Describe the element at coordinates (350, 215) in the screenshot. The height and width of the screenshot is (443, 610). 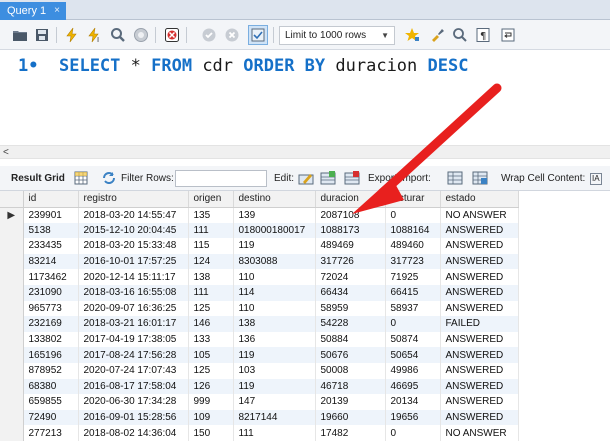
I see `cell-duracion: 2087108` at that location.